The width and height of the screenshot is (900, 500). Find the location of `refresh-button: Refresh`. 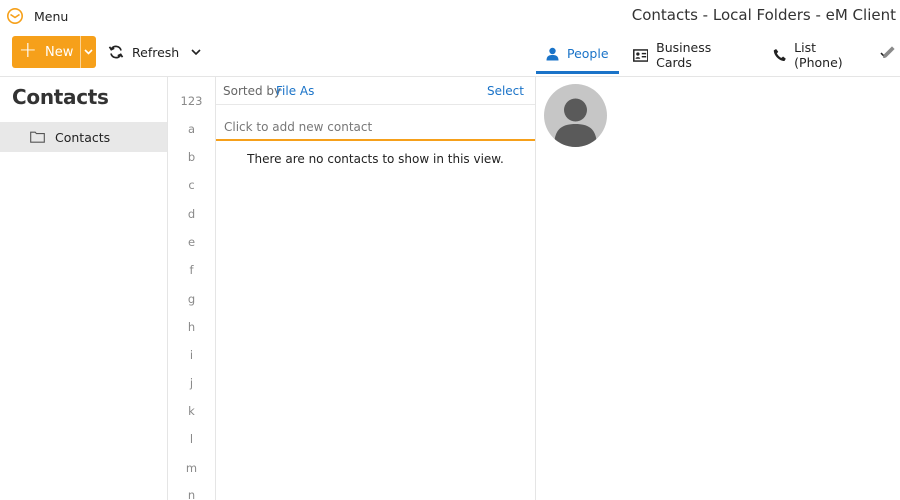

refresh-button: Refresh is located at coordinates (154, 52).